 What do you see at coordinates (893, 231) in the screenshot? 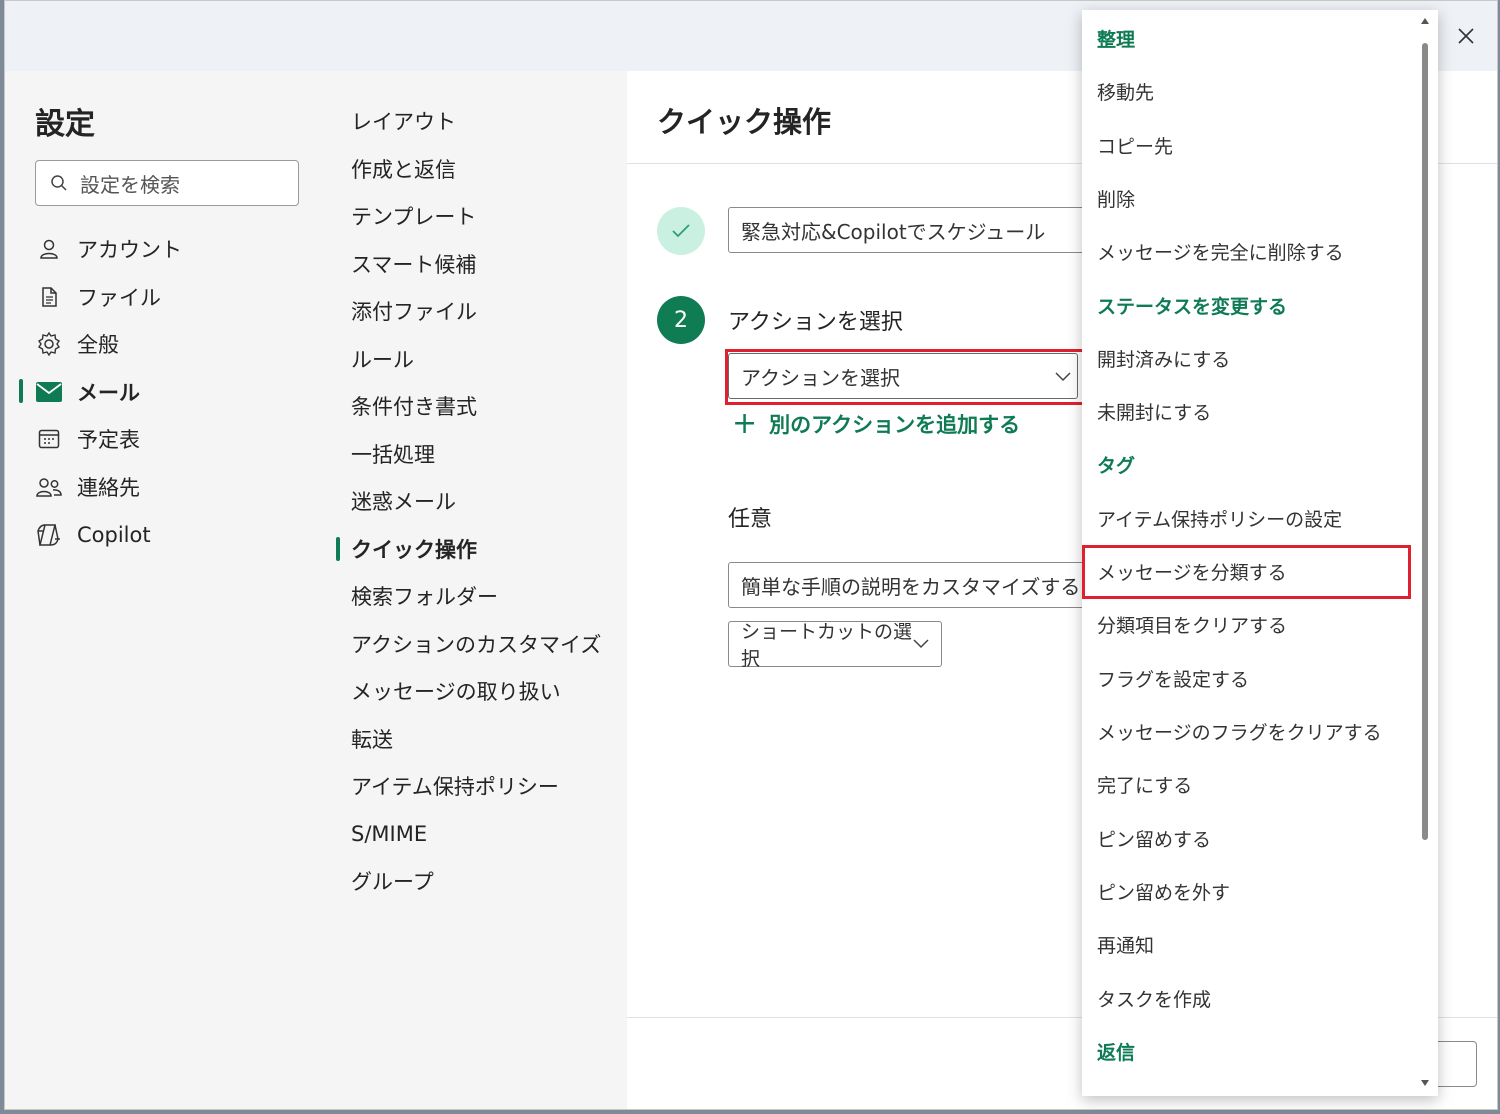
I see `quick-step-name-value: 緊急対応&Copilotでスケジュール` at bounding box center [893, 231].